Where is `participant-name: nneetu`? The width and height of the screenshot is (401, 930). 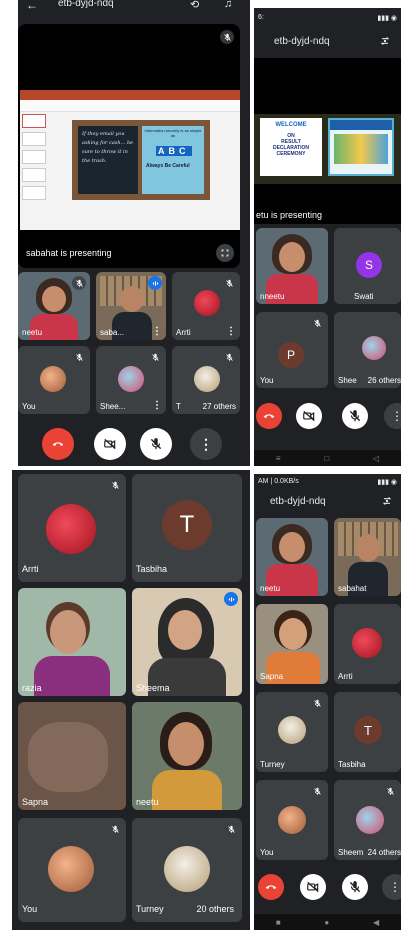 participant-name: nneetu is located at coordinates (272, 296).